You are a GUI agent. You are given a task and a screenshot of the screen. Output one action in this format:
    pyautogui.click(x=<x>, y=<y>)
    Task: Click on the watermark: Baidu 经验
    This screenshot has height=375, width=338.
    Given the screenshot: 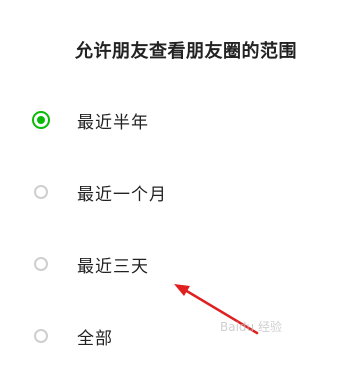 What is the action you would take?
    pyautogui.click(x=251, y=327)
    